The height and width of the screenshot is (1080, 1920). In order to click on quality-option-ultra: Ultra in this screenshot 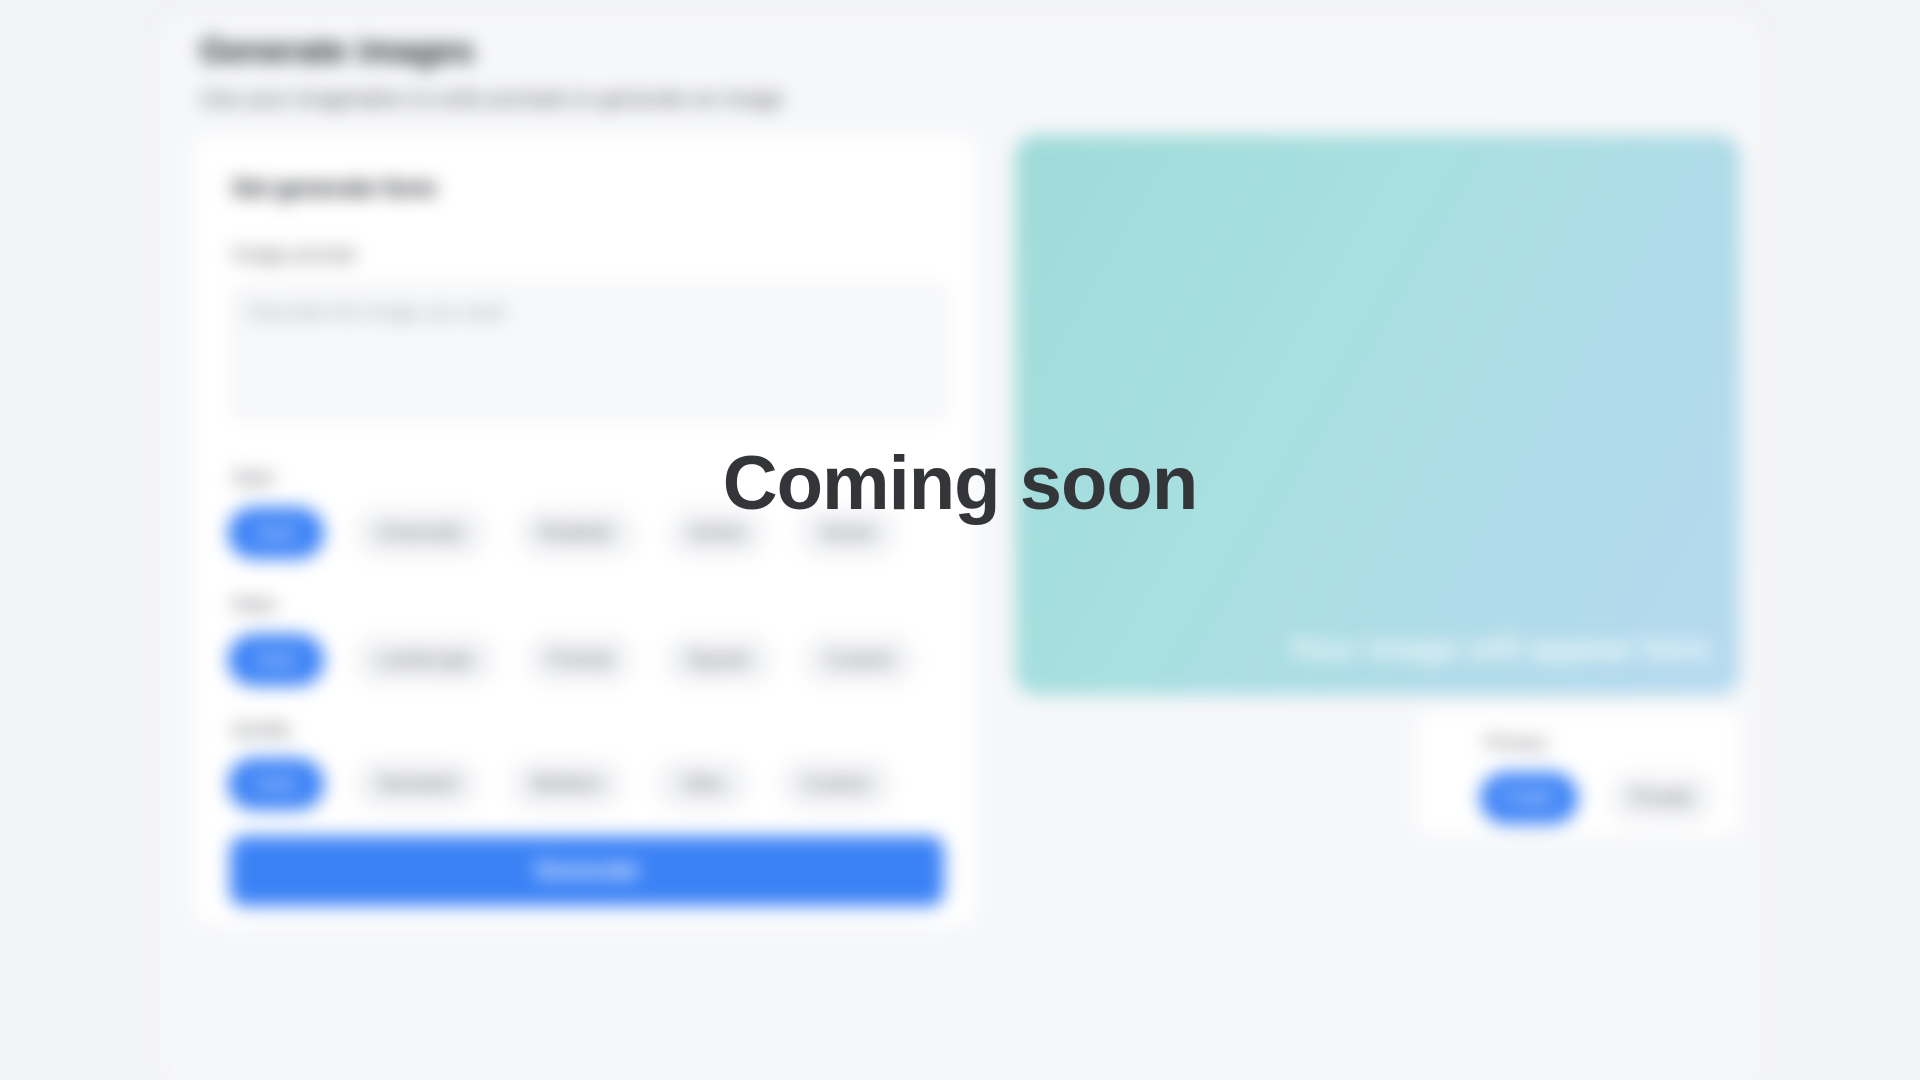, I will do `click(702, 784)`.